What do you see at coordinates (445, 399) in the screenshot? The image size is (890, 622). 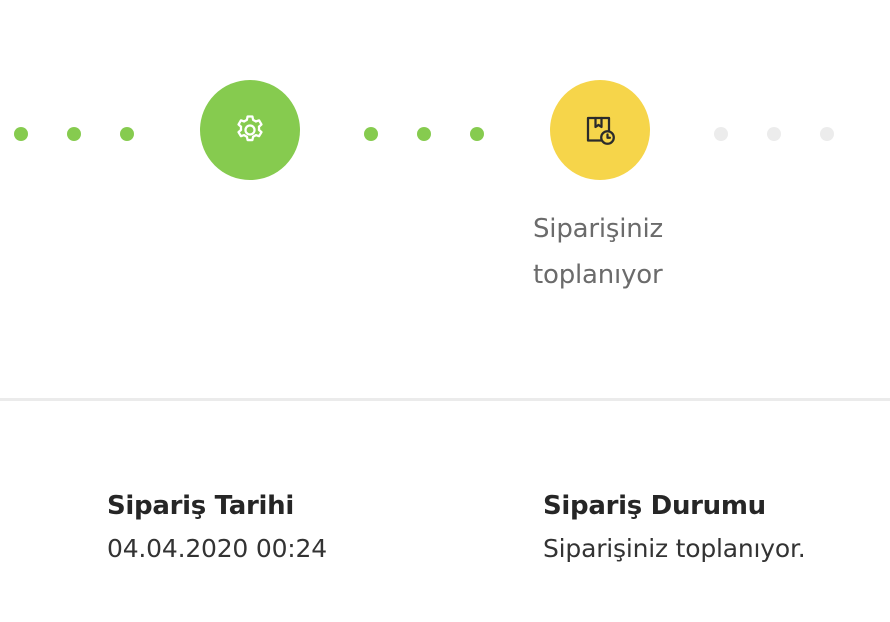 I see `section-divider` at bounding box center [445, 399].